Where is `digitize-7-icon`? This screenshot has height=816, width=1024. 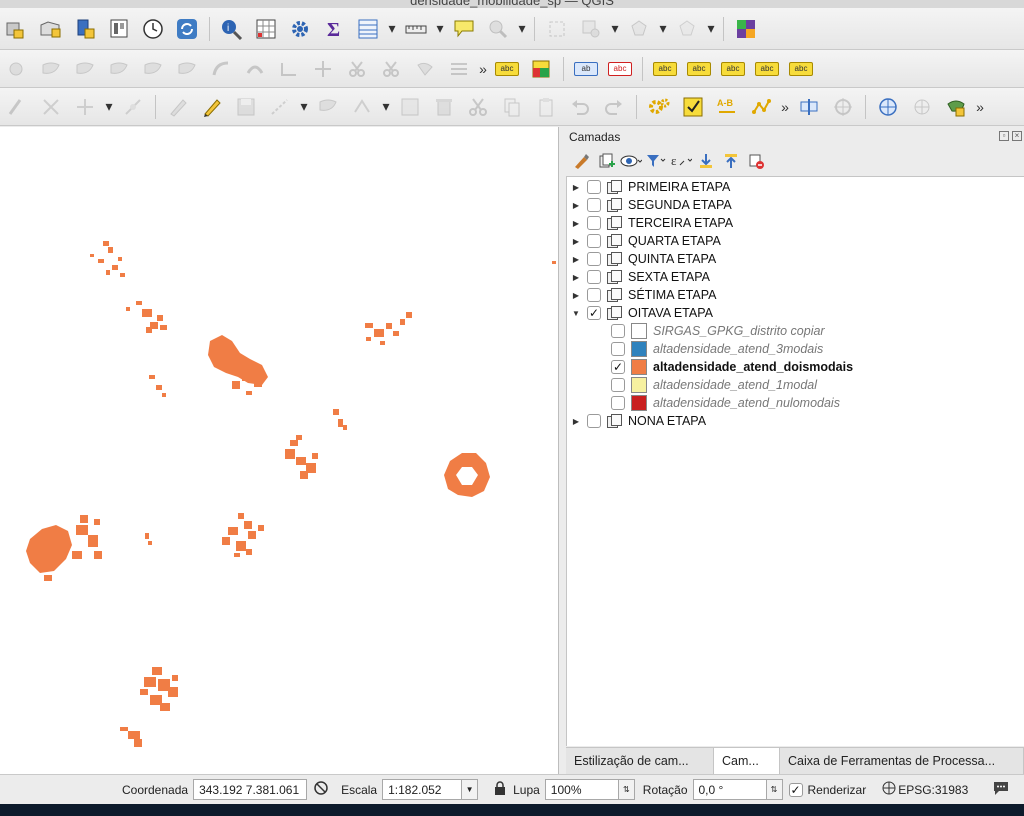
digitize-7-icon is located at coordinates (221, 69).